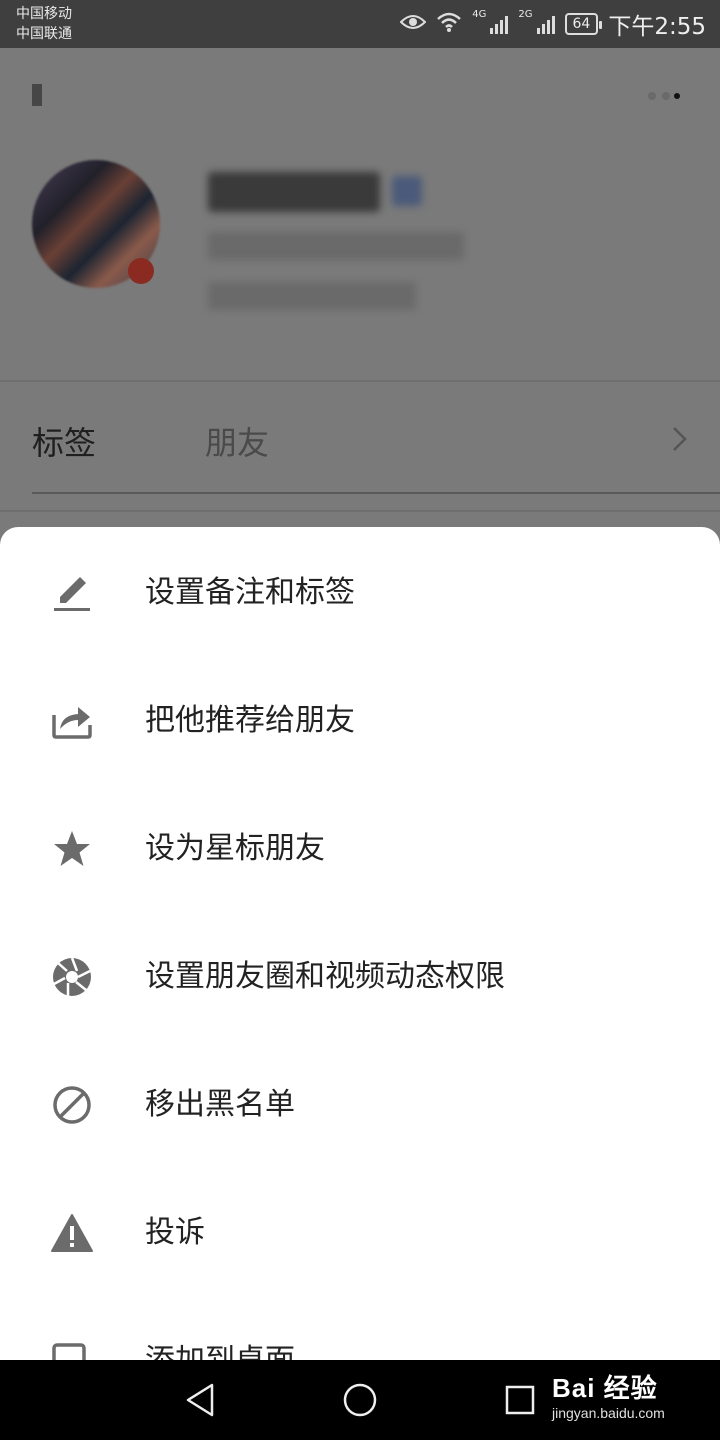  What do you see at coordinates (360, 1233) in the screenshot?
I see `menu-item-report: 投诉` at bounding box center [360, 1233].